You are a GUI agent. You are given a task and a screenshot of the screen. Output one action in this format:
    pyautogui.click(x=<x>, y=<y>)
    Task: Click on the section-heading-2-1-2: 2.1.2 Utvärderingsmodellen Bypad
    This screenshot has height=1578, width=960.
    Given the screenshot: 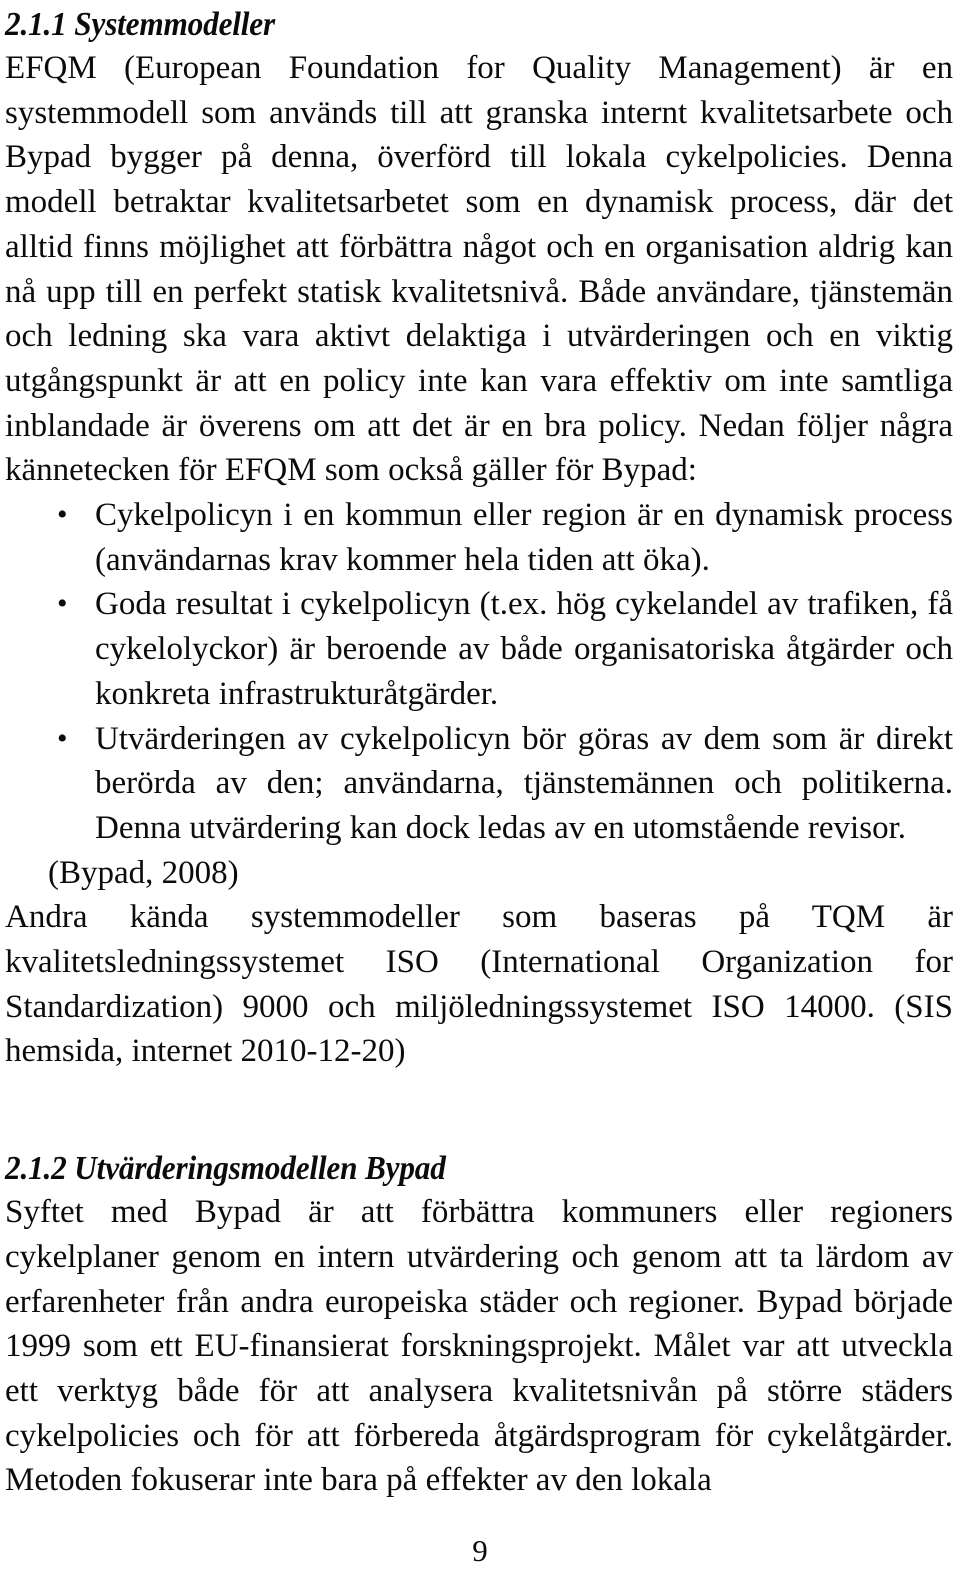 What is the action you would take?
    pyautogui.click(x=225, y=1169)
    